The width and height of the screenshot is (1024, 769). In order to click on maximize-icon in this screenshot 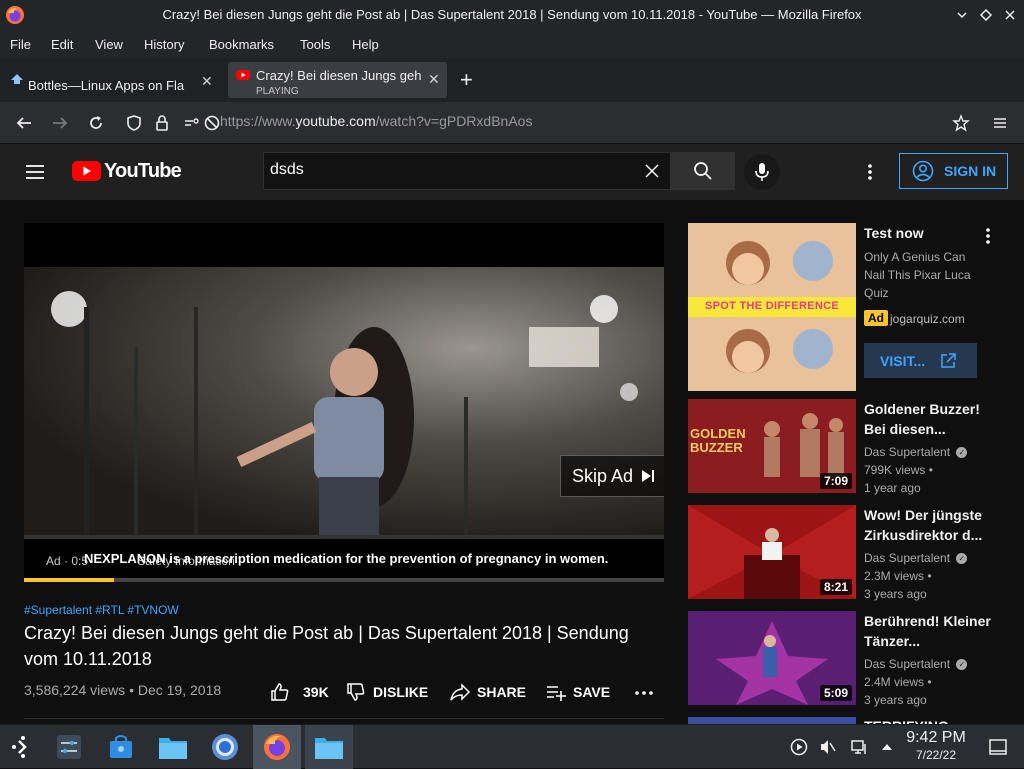, I will do `click(986, 15)`.